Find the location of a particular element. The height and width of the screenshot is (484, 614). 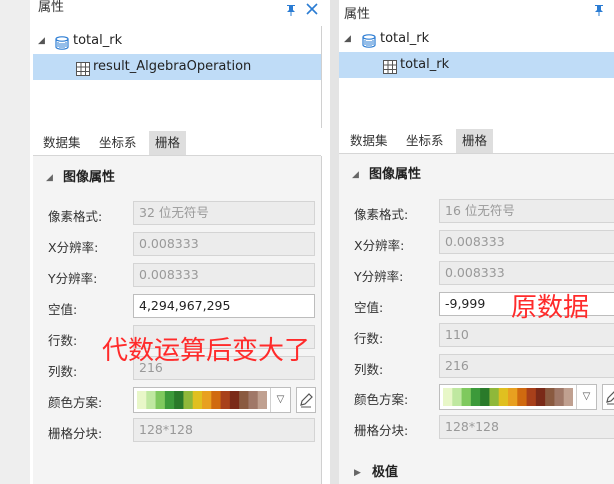

tree-item-child-label: total_rk is located at coordinates (425, 64).